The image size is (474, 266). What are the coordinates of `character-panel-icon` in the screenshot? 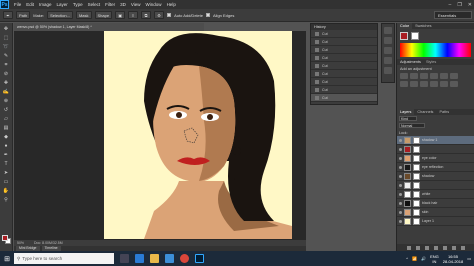 It's located at (388, 60).